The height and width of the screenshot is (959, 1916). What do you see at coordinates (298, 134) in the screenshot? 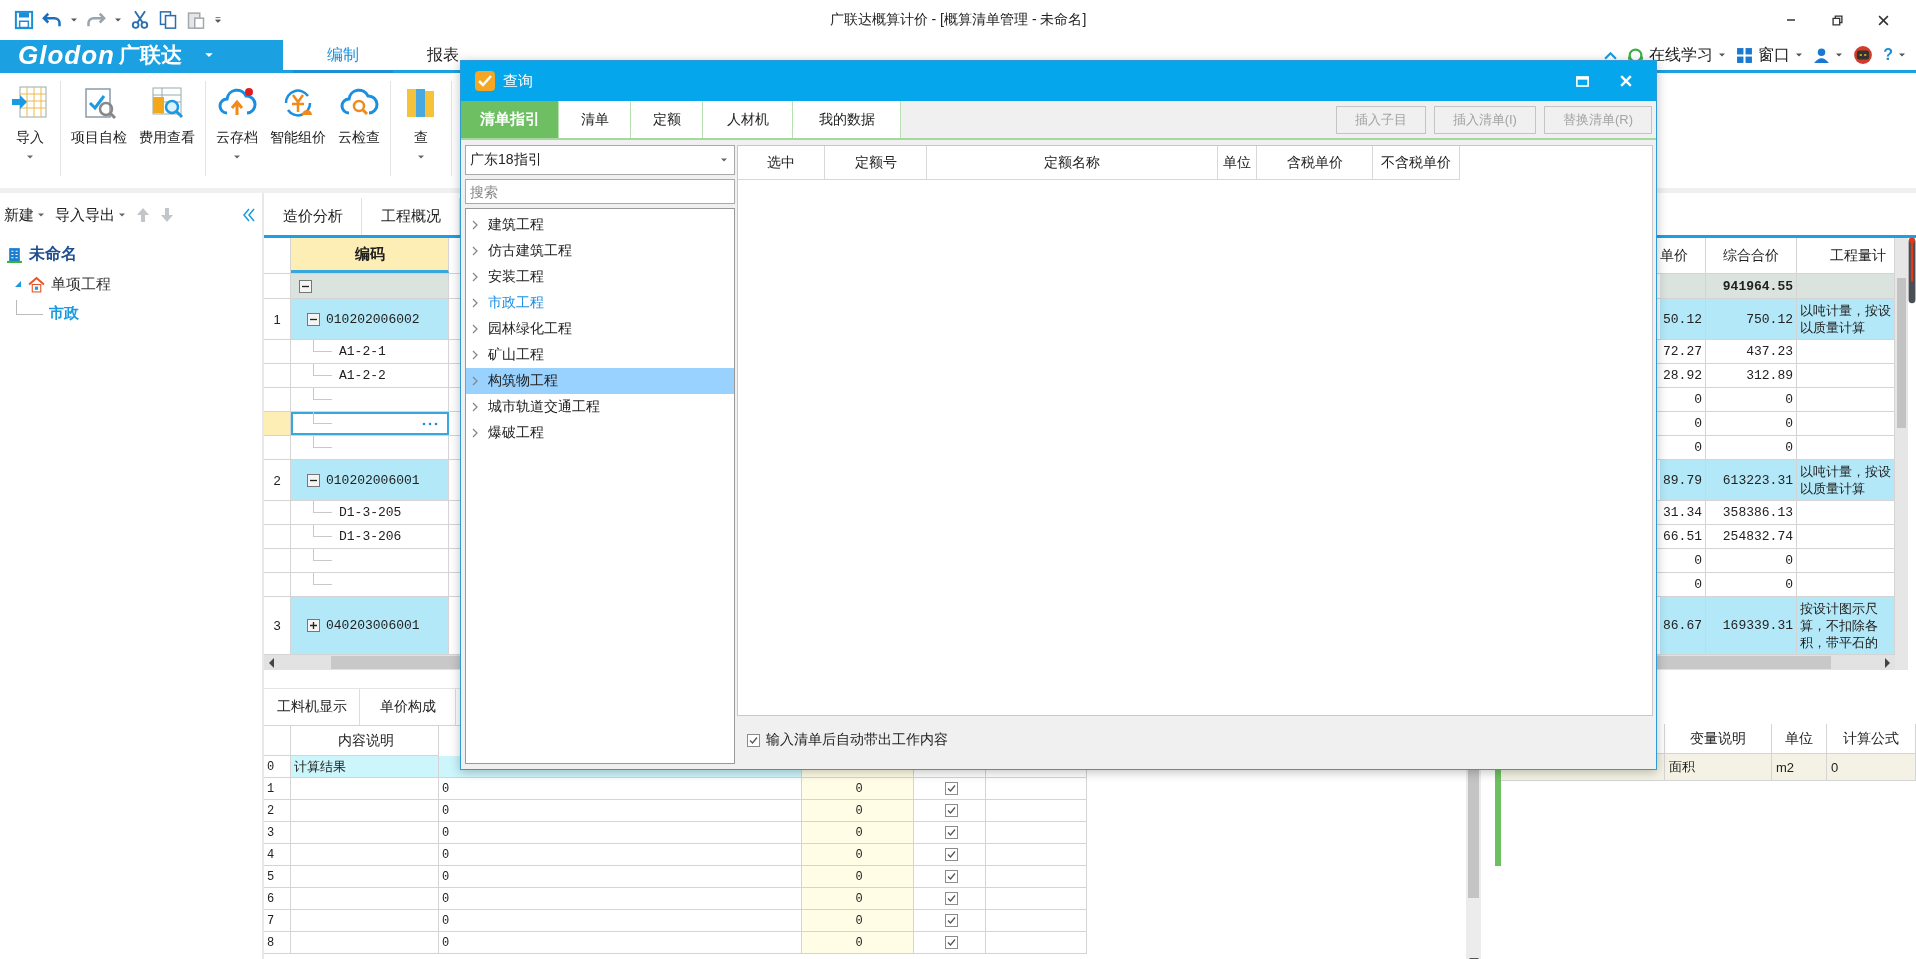
I see `ribbon-button: 智能组价` at bounding box center [298, 134].